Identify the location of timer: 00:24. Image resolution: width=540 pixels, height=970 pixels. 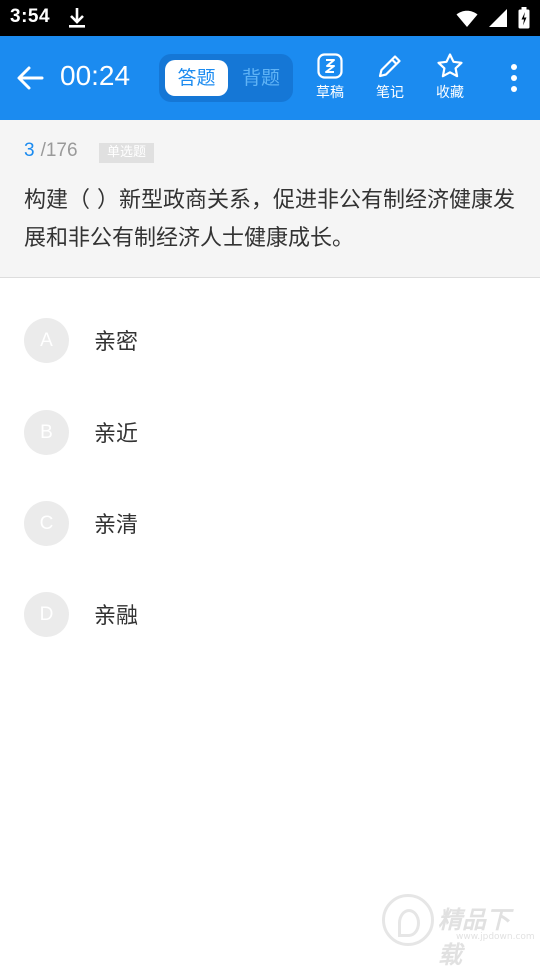
(95, 76).